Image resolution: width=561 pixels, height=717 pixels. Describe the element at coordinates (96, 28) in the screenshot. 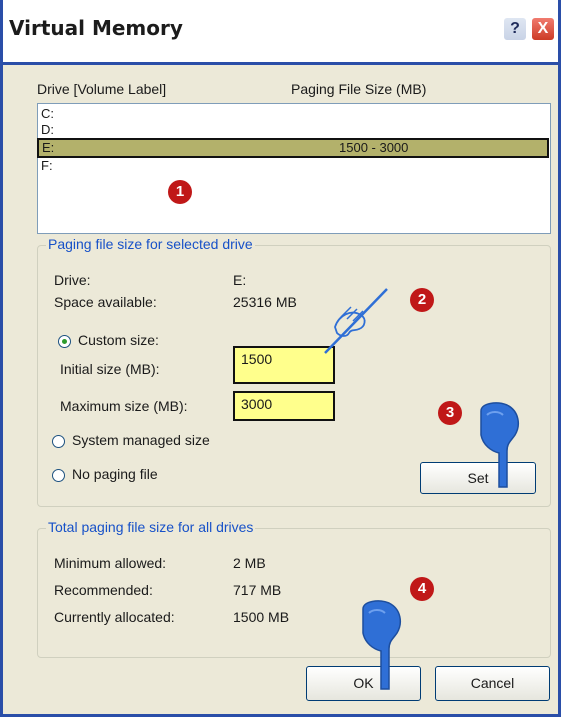

I see `window-title: Virtual Memory` at that location.